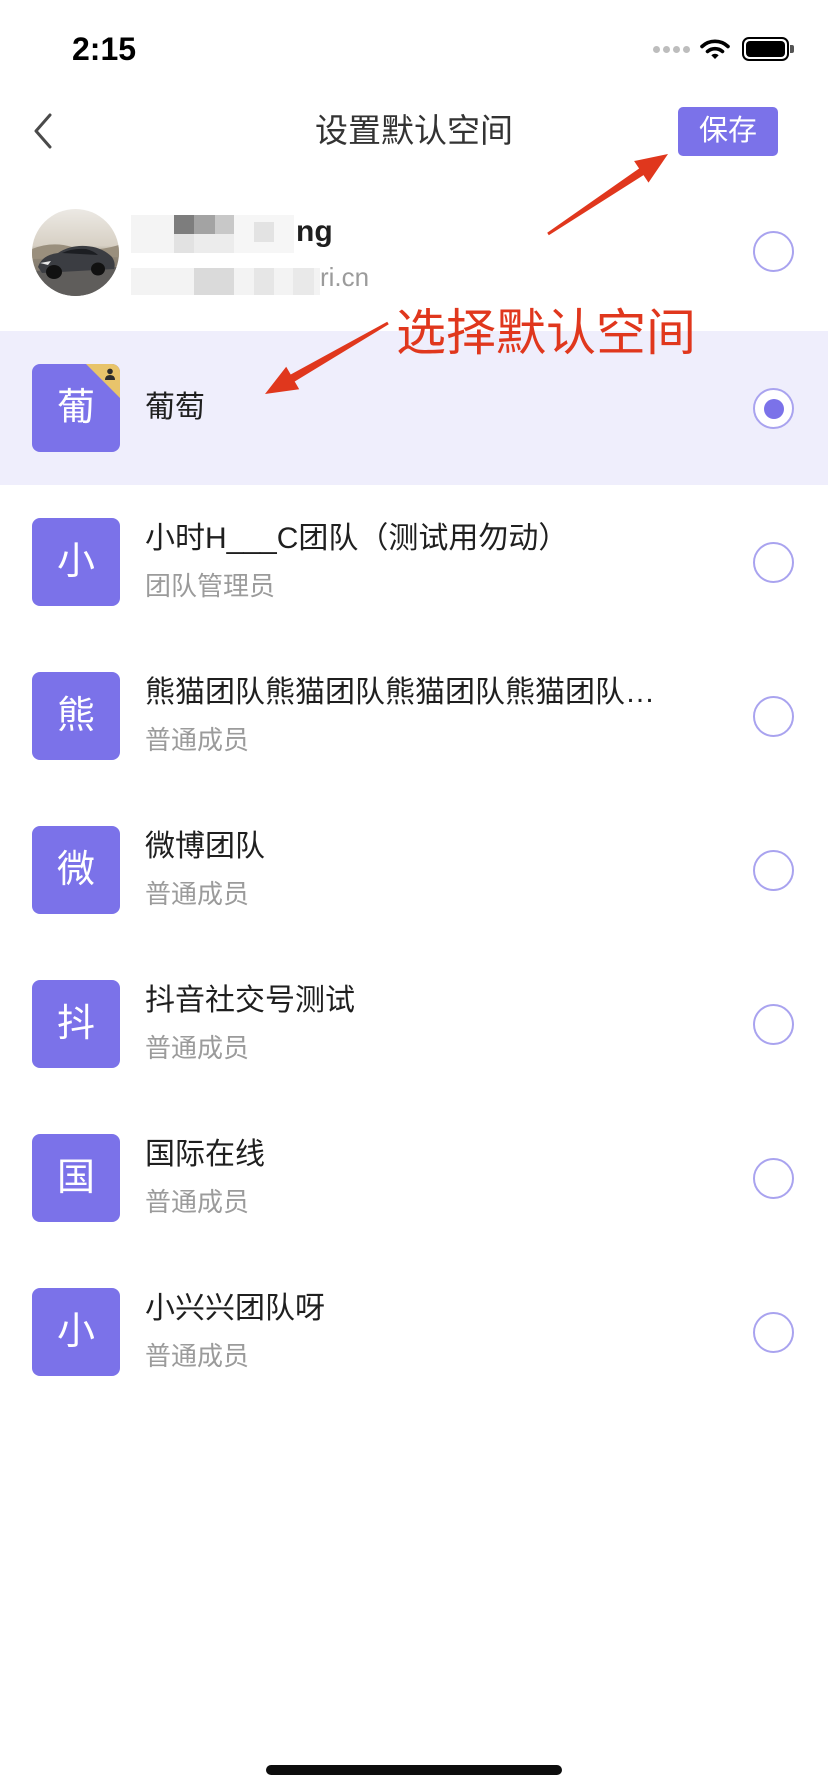 This screenshot has width=828, height=1792. I want to click on annotation-text: 选择默认空间, so click(546, 333).